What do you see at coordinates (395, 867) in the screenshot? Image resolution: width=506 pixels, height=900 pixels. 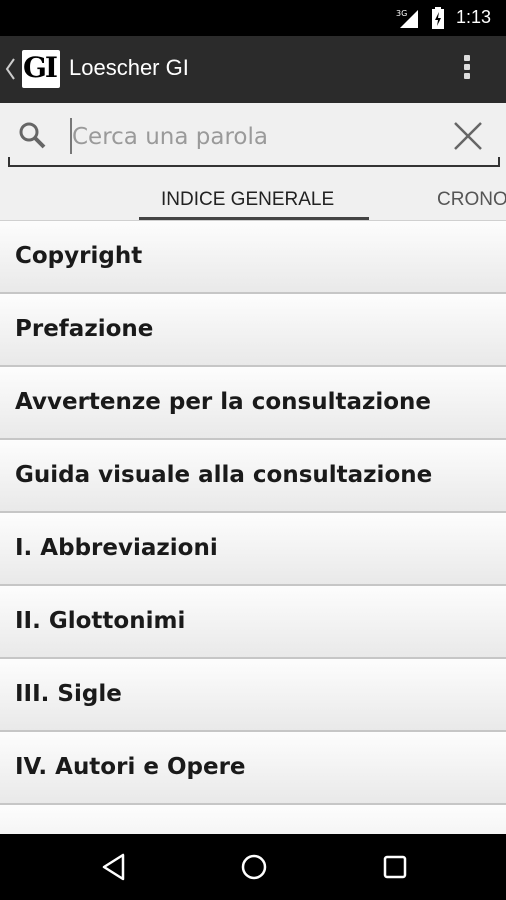 I see `recents-icon` at bounding box center [395, 867].